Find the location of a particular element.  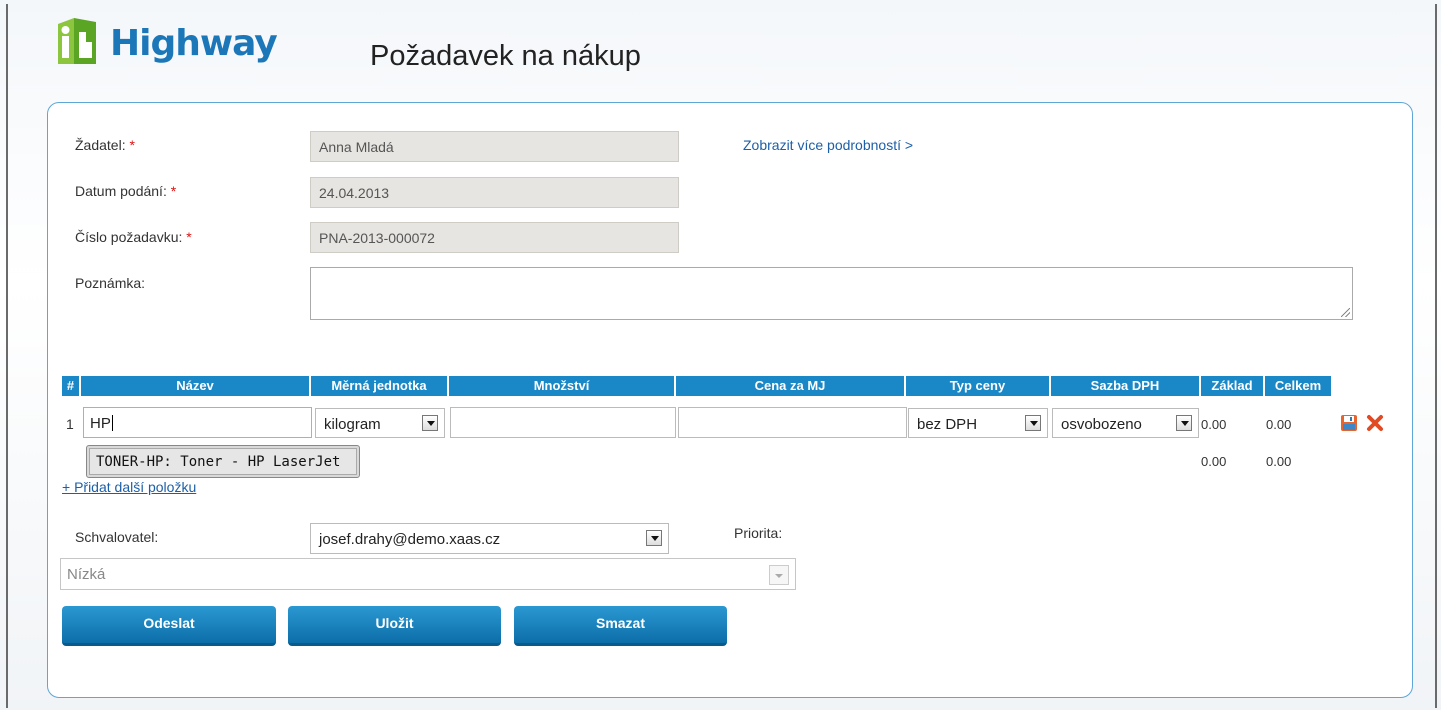

send-button: Odeslat is located at coordinates (169, 626).